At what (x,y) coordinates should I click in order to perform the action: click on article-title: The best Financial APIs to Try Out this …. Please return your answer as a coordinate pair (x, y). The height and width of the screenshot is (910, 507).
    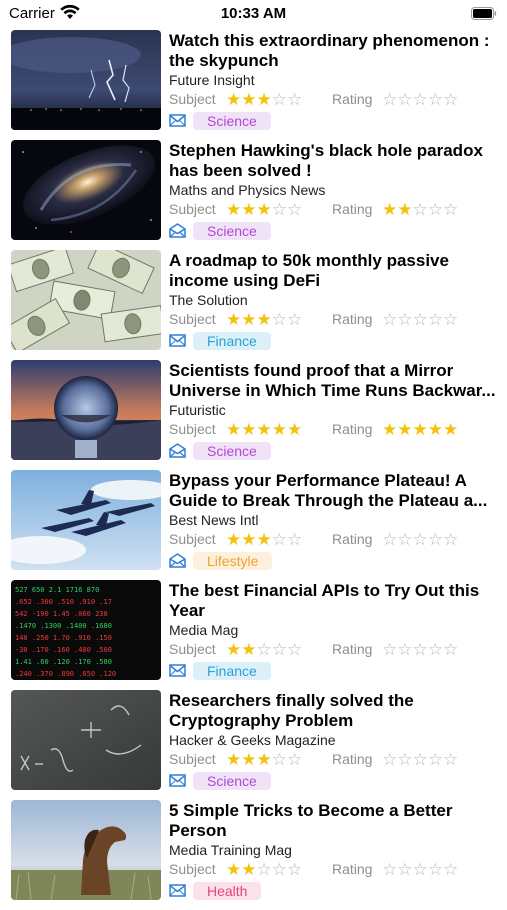
    Looking at the image, I should click on (336, 601).